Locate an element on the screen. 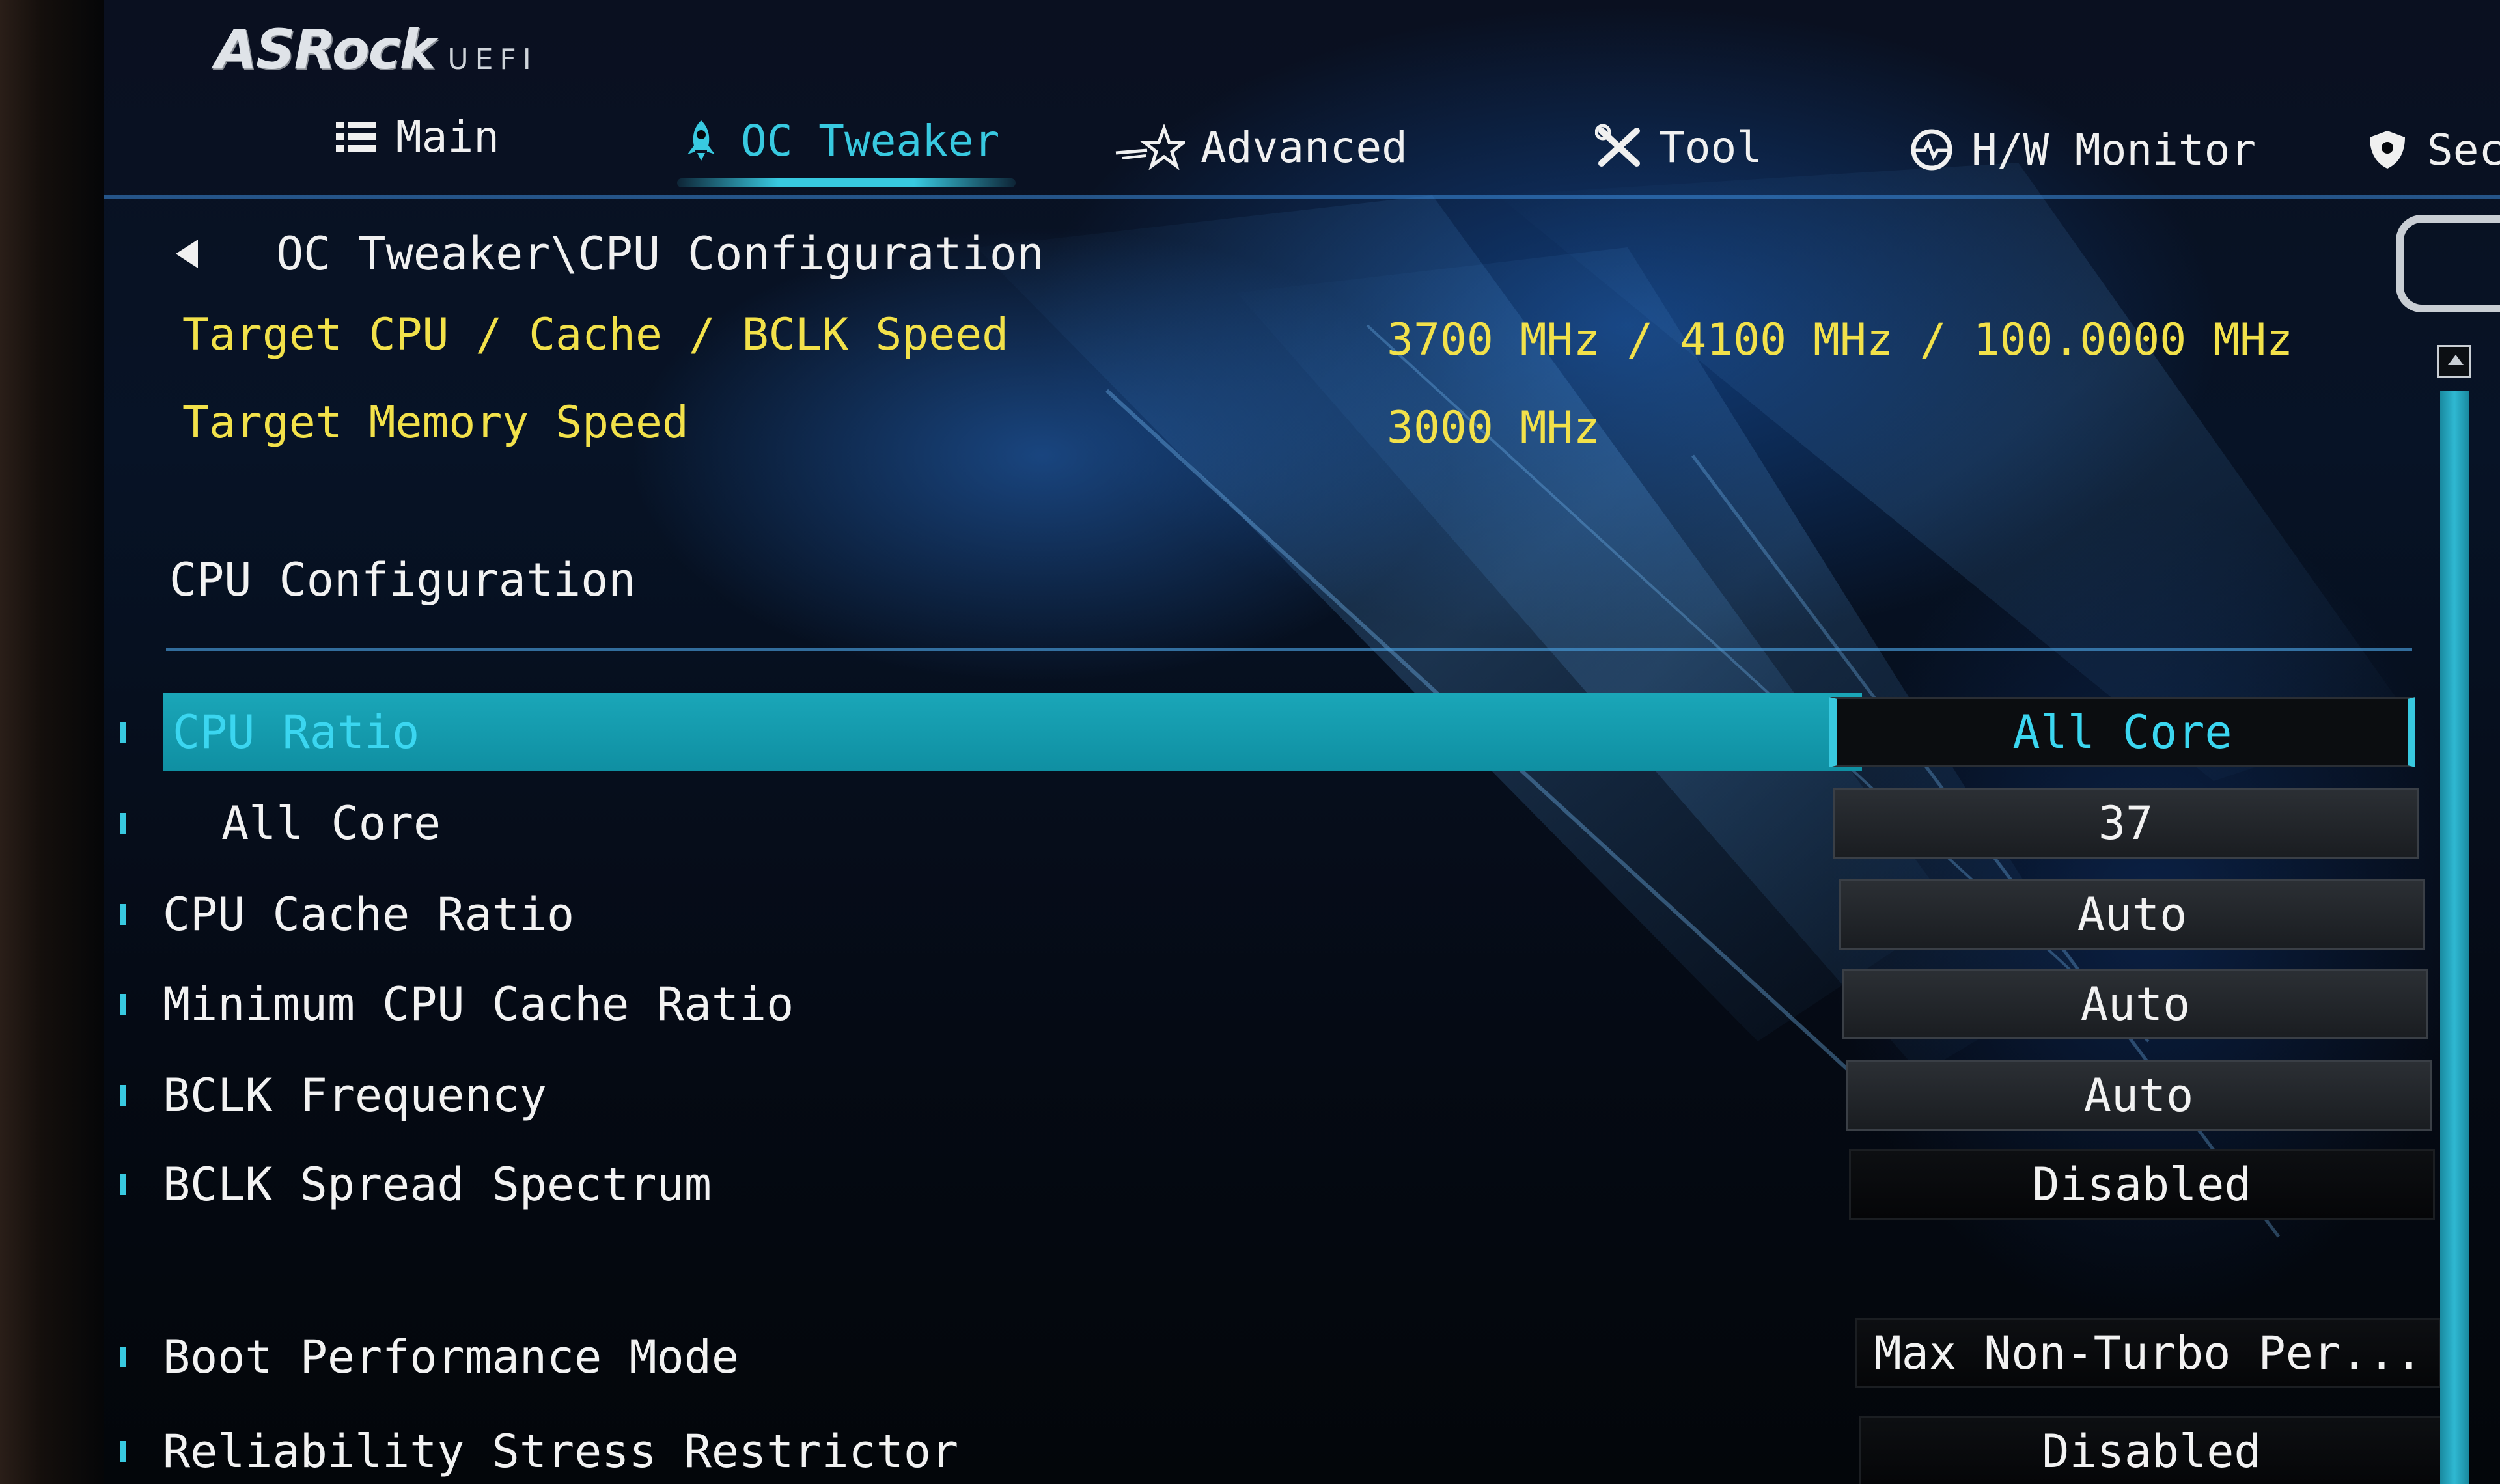  monitor-icon is located at coordinates (1932, 149).